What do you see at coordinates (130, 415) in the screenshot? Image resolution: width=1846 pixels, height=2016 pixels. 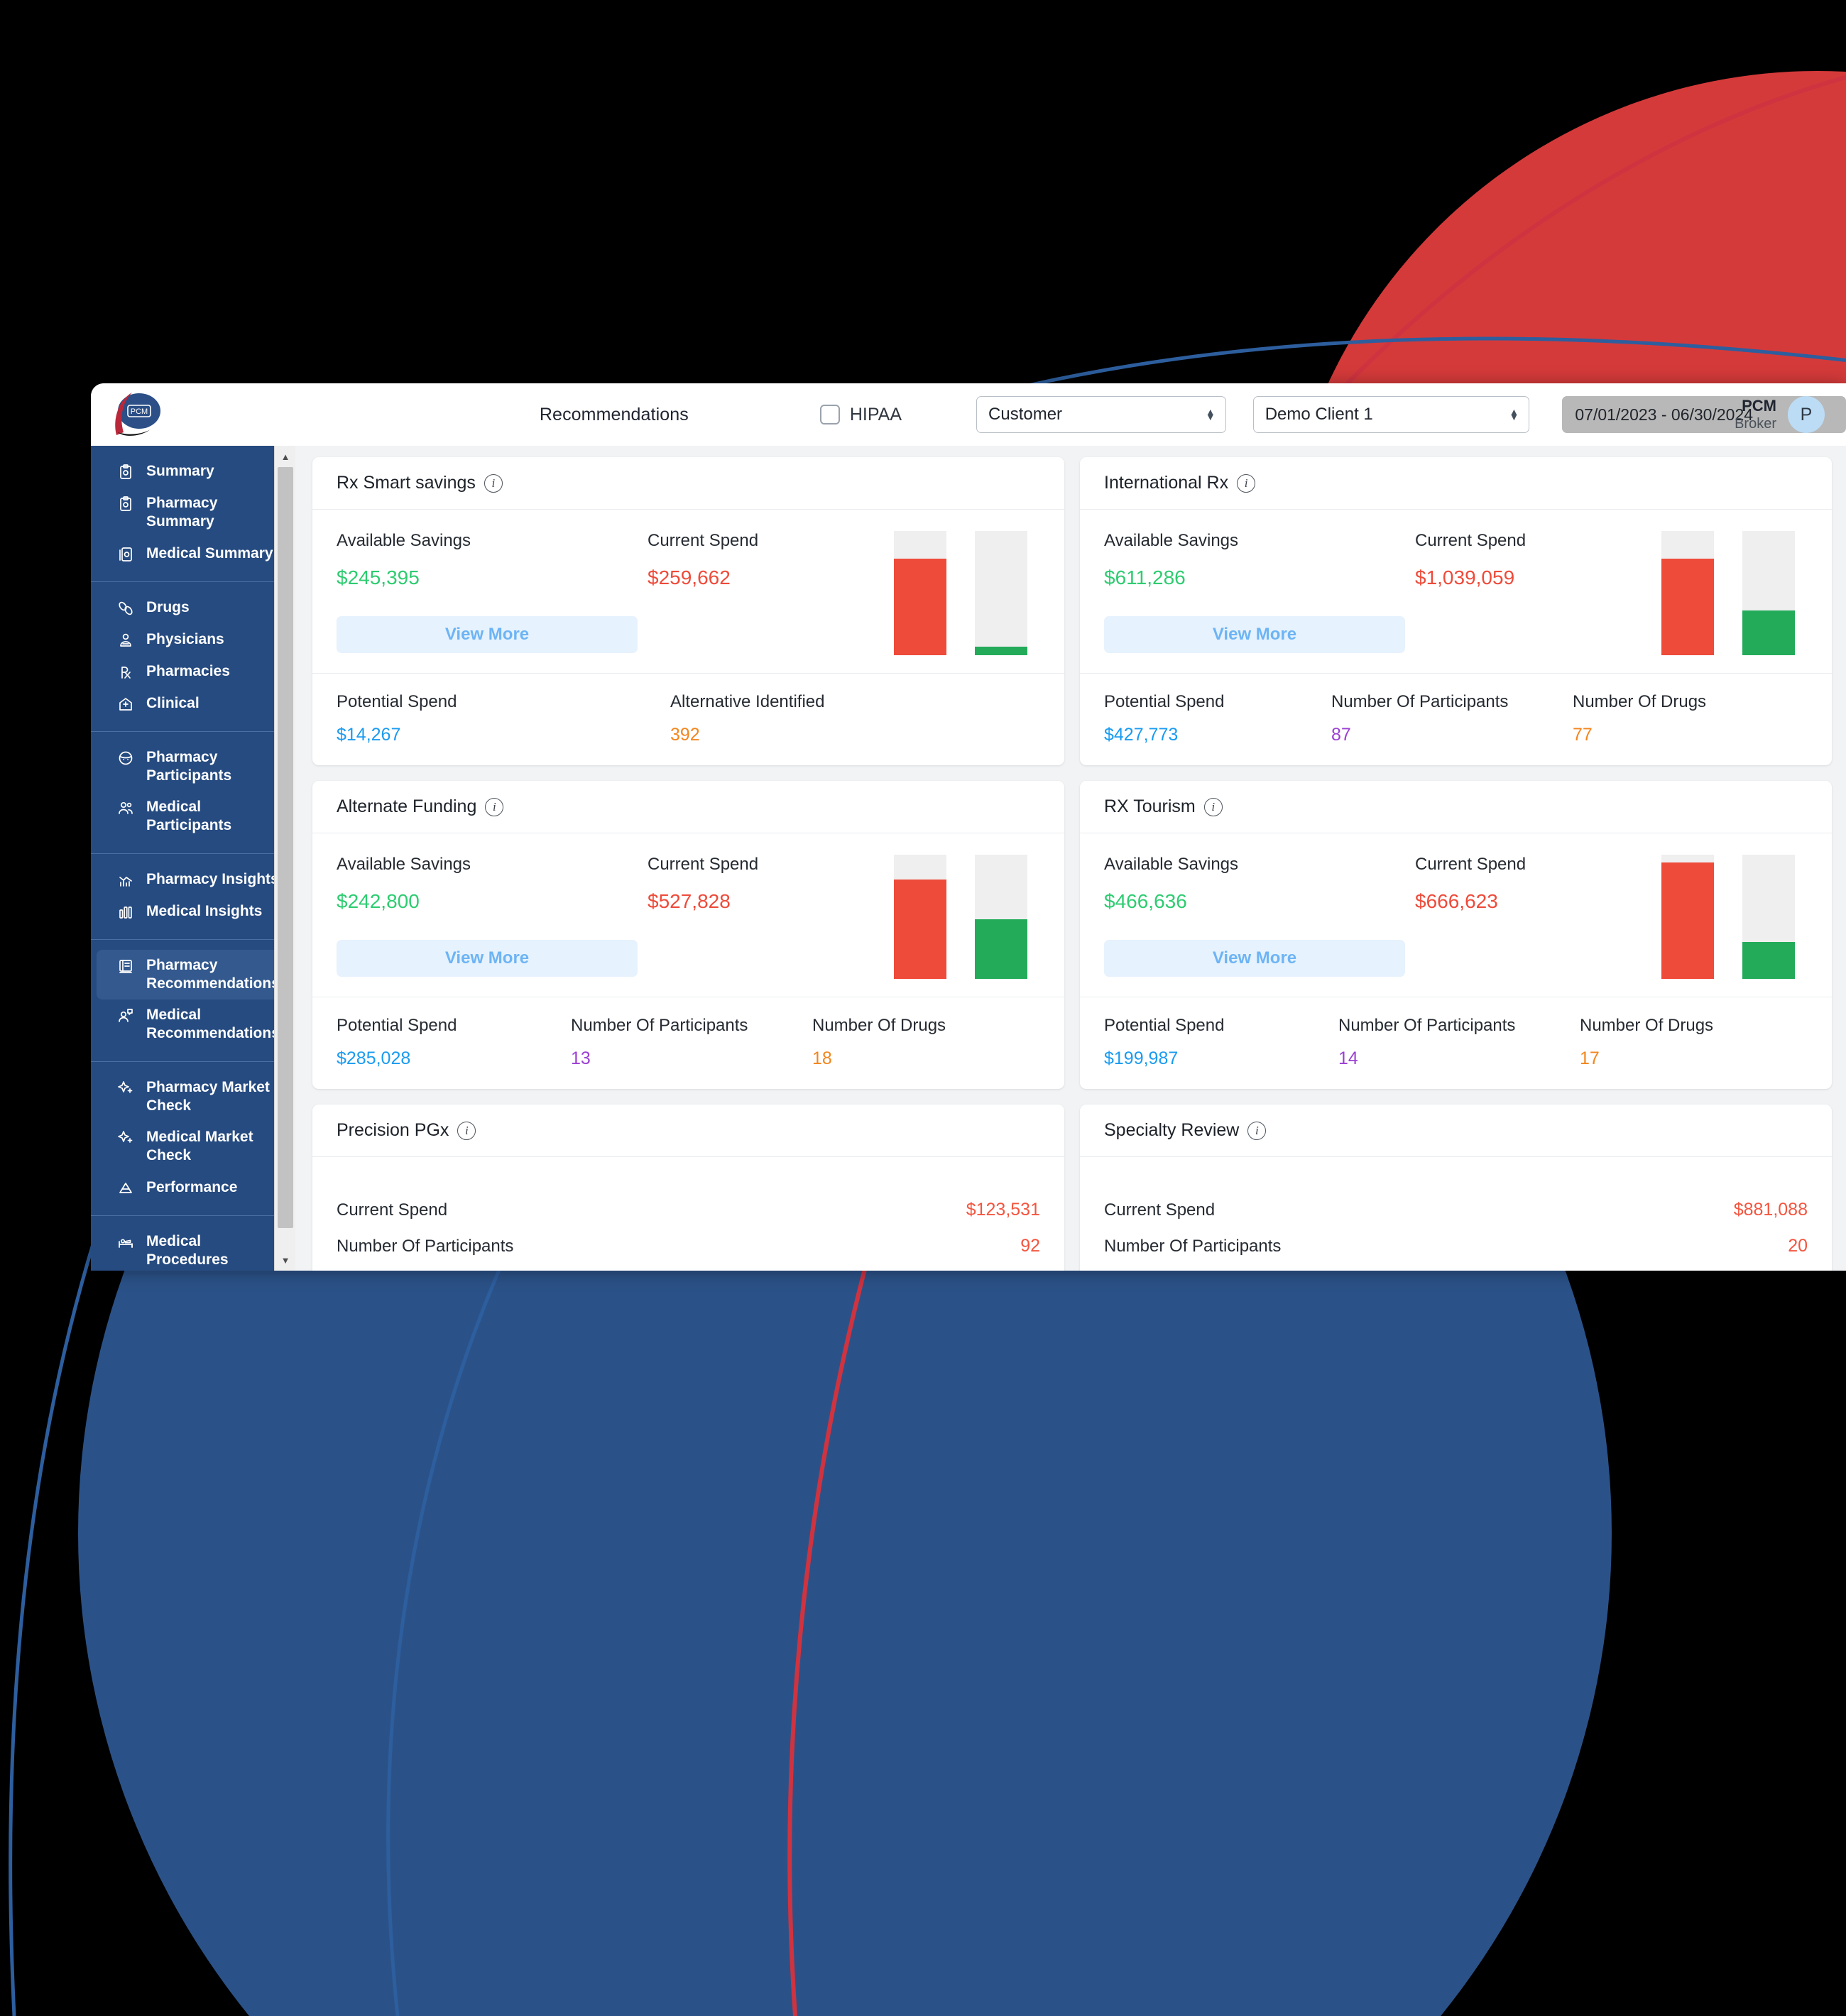 I see `pcm-logo: PCM` at bounding box center [130, 415].